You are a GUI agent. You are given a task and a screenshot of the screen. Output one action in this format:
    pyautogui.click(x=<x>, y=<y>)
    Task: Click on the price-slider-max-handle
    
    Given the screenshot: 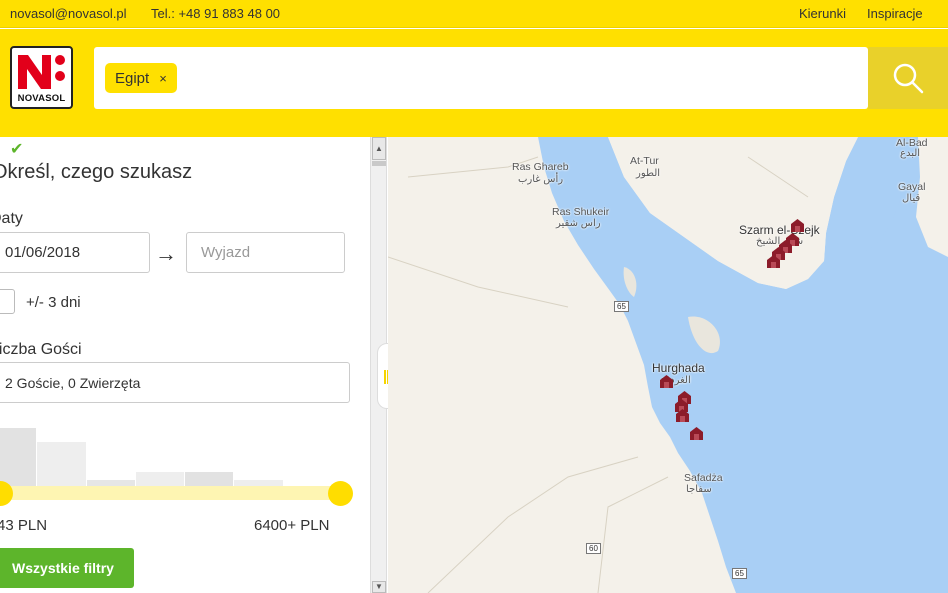 What is the action you would take?
    pyautogui.click(x=340, y=493)
    